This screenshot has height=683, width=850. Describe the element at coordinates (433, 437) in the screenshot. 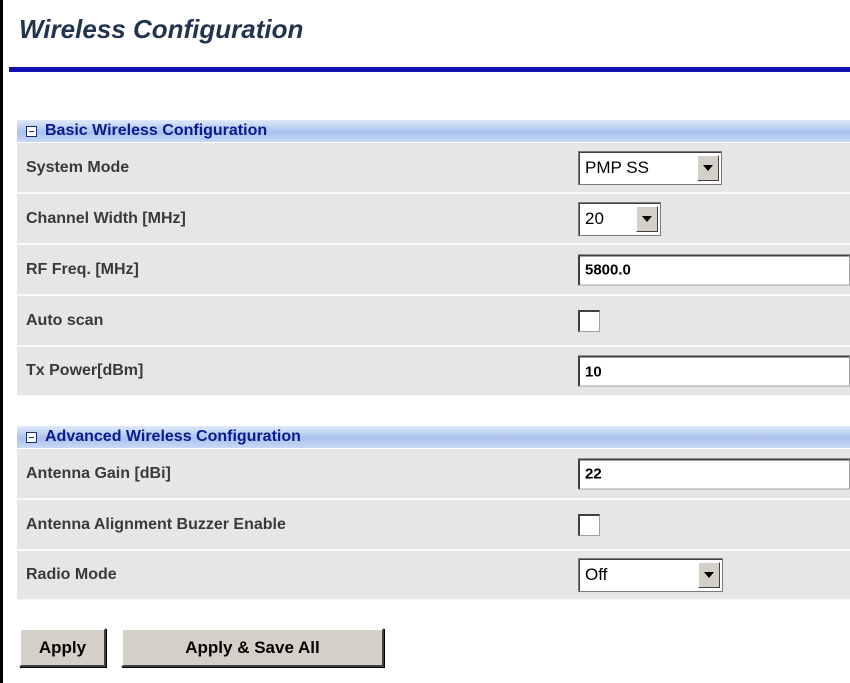

I see `advanced-section-header: Advanced Wireless Configuration` at that location.